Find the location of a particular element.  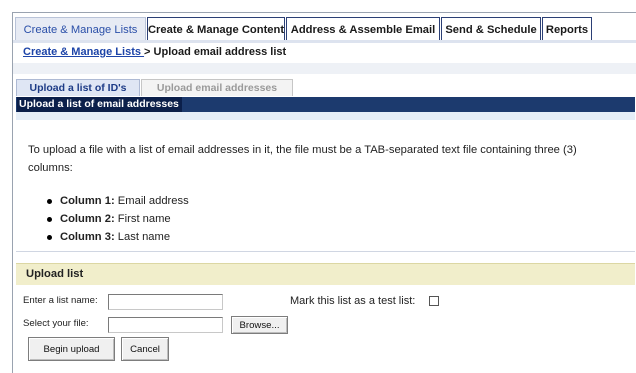

tab-reports: Reports is located at coordinates (567, 29).